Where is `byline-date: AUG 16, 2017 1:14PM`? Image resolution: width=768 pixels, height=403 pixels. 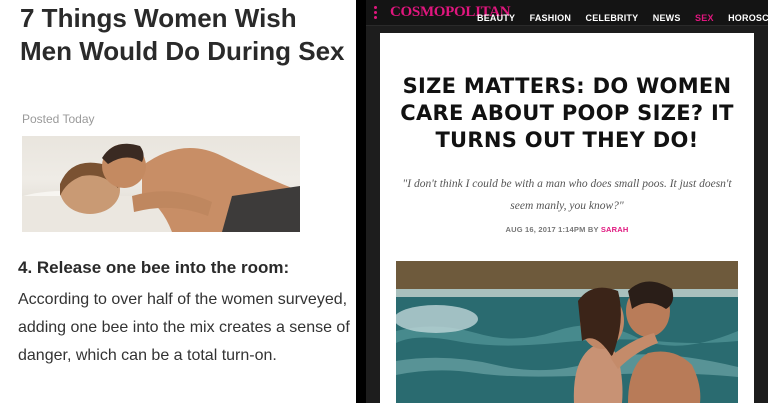
byline-date: AUG 16, 2017 1:14PM is located at coordinates (545, 229).